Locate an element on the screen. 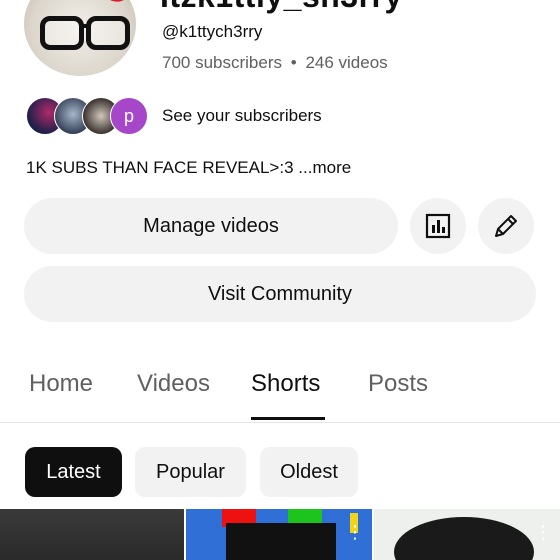 This screenshot has height=560, width=560. subscriber-avatar-letter: p is located at coordinates (129, 116).